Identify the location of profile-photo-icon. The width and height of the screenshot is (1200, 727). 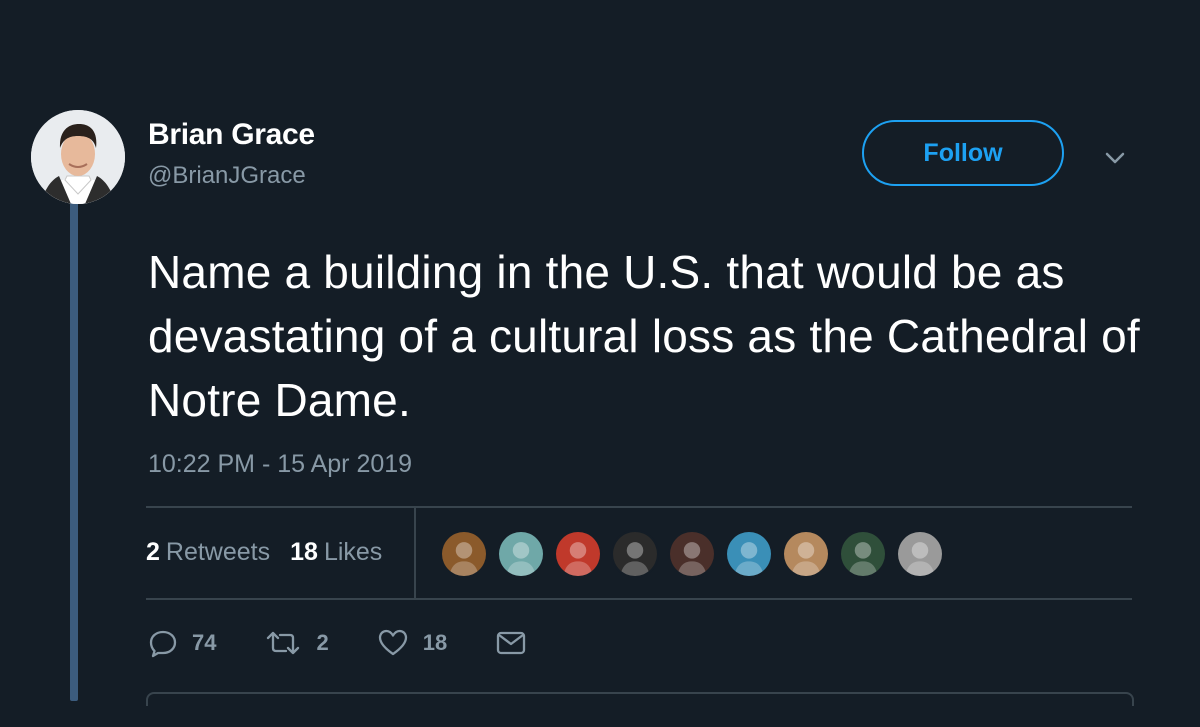
(78, 157).